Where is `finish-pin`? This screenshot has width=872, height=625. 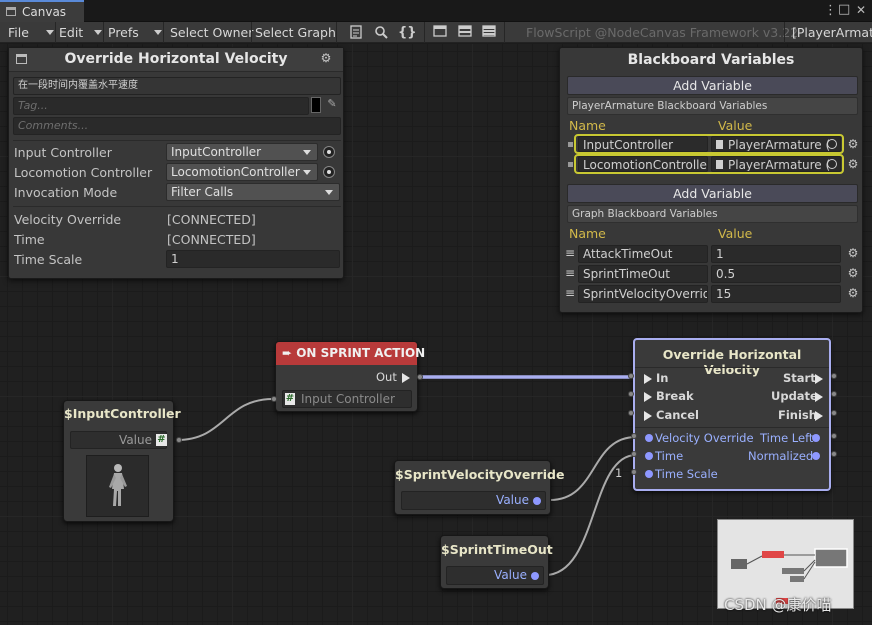 finish-pin is located at coordinates (834, 413).